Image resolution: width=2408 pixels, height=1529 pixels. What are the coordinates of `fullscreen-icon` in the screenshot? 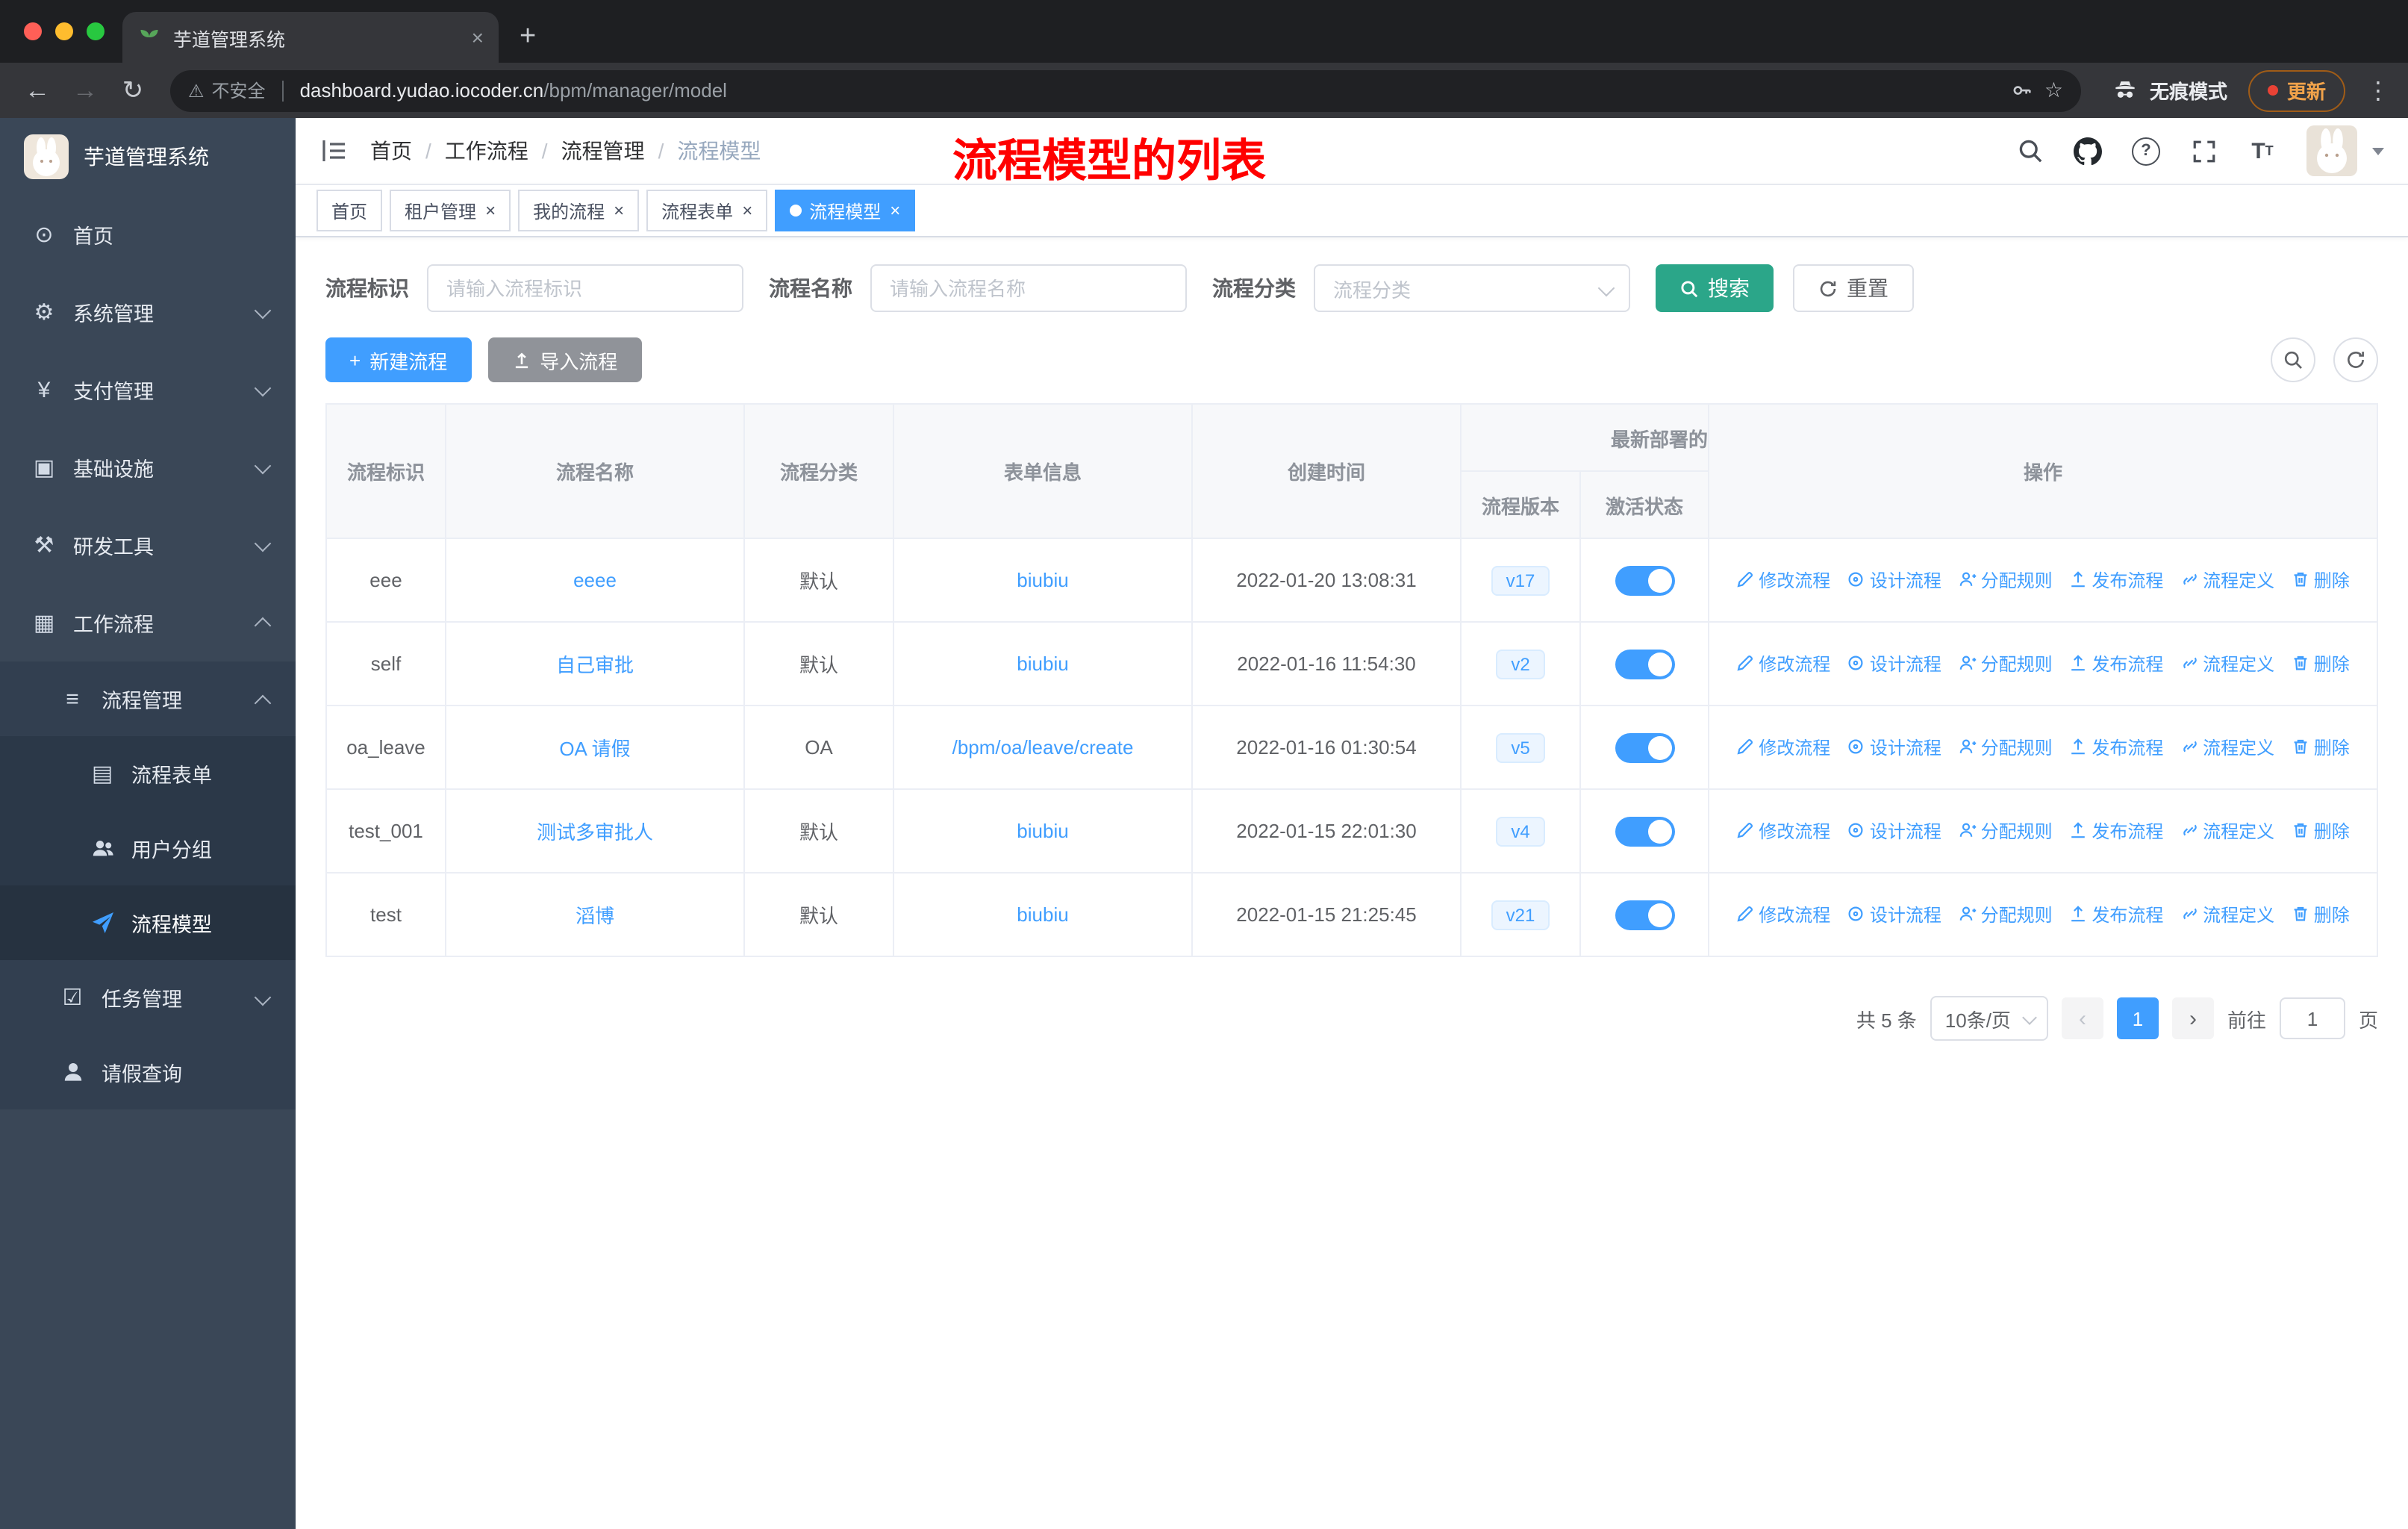 It's located at (2204, 151).